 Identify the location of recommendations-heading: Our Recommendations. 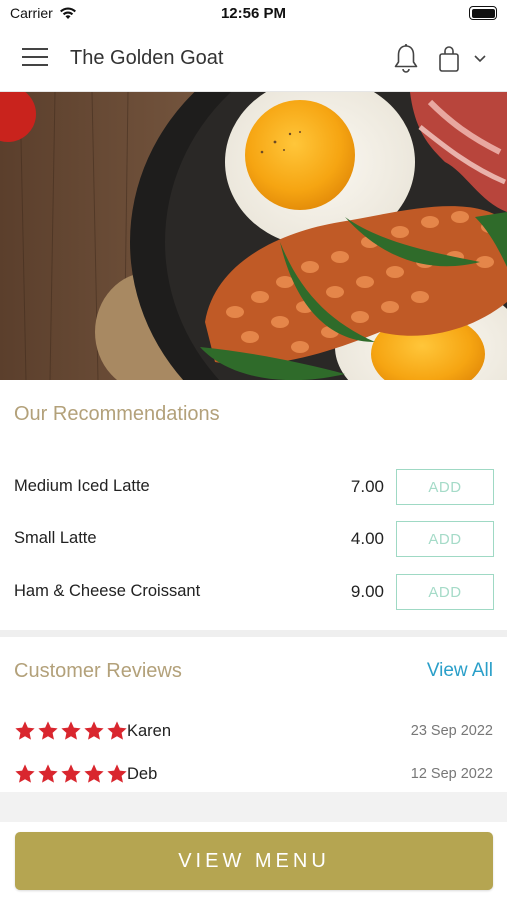
(117, 414).